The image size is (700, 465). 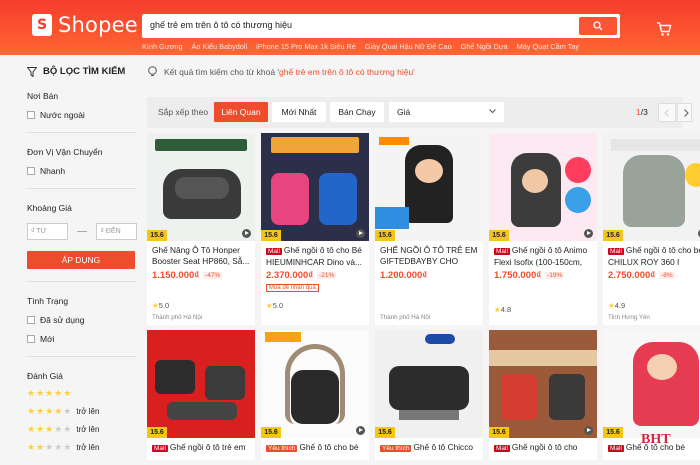 What do you see at coordinates (82, 171) in the screenshot?
I see `shipping-option: Nhanh` at bounding box center [82, 171].